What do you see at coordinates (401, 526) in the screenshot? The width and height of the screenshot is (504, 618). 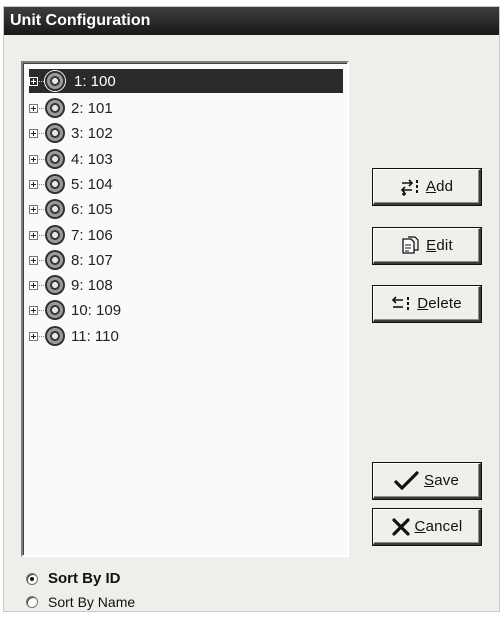 I see `x-mark-icon` at bounding box center [401, 526].